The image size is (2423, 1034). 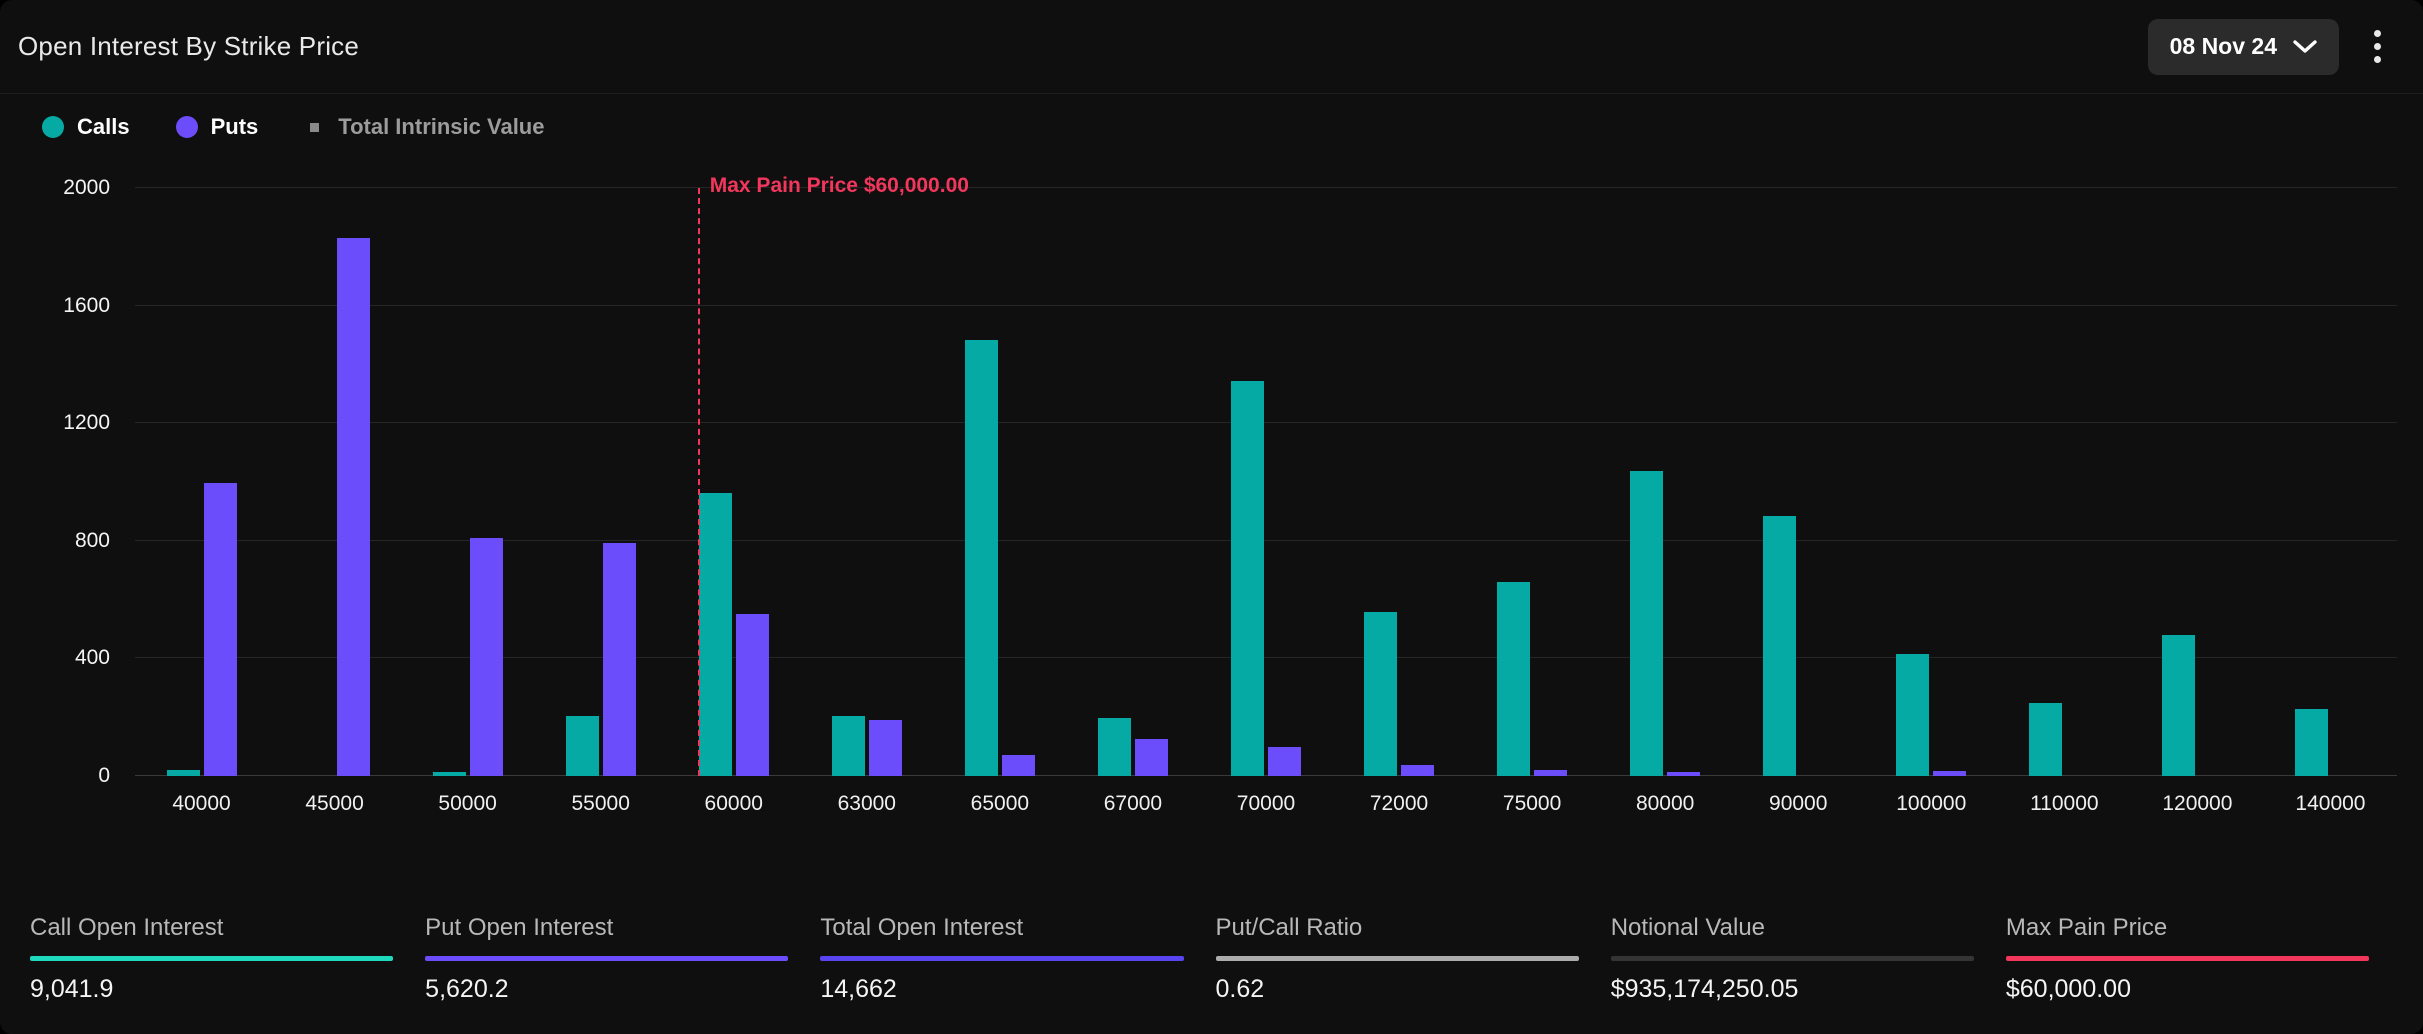 I want to click on stat-label: Put Open Interest, so click(x=519, y=927).